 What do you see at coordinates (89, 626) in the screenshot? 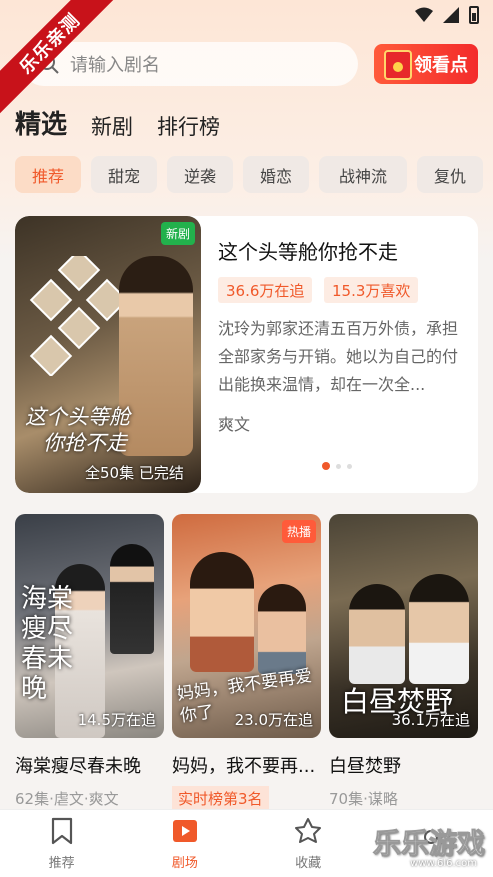
I see `drama-poster: 海棠瘦尽春未晚 14.5万在追` at bounding box center [89, 626].